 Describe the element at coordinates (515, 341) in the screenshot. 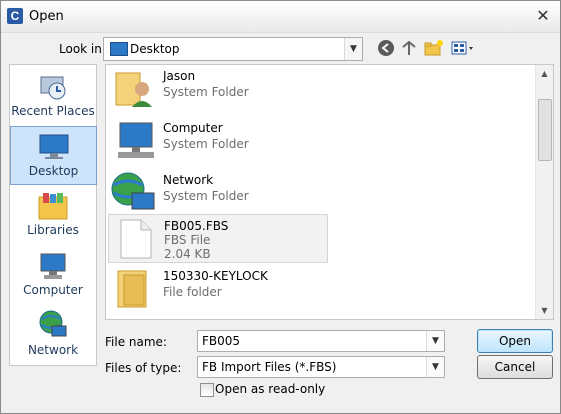

I see `open-button: Open` at that location.